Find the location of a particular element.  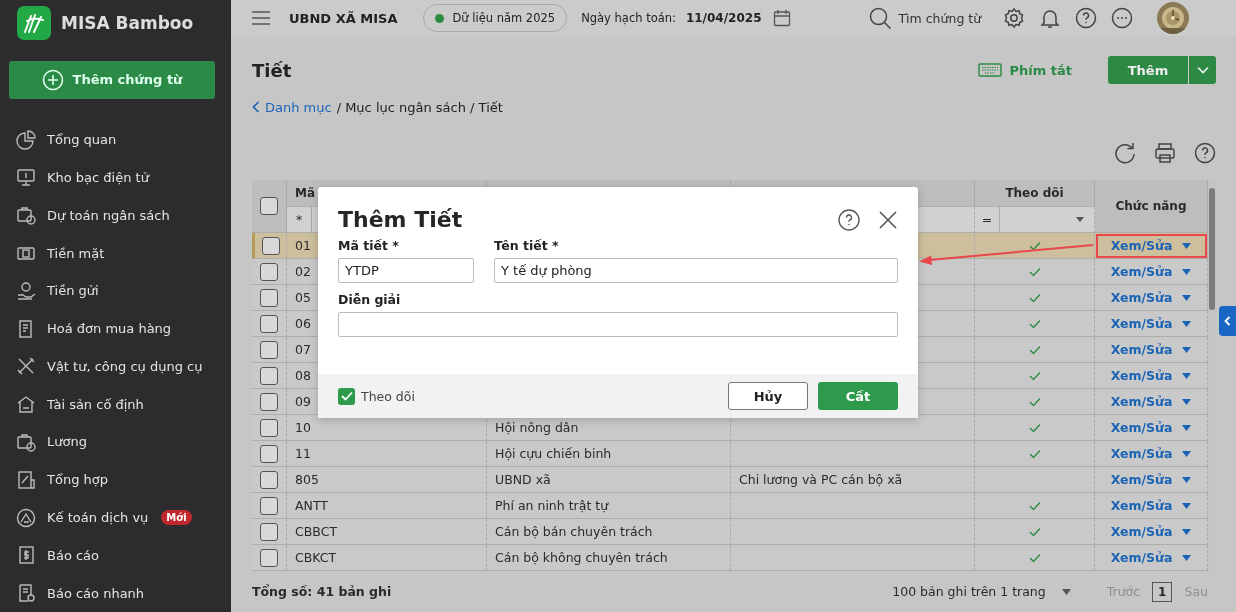

sidebar-item: Vật tư, công cụ dụng cụ is located at coordinates (115, 366).